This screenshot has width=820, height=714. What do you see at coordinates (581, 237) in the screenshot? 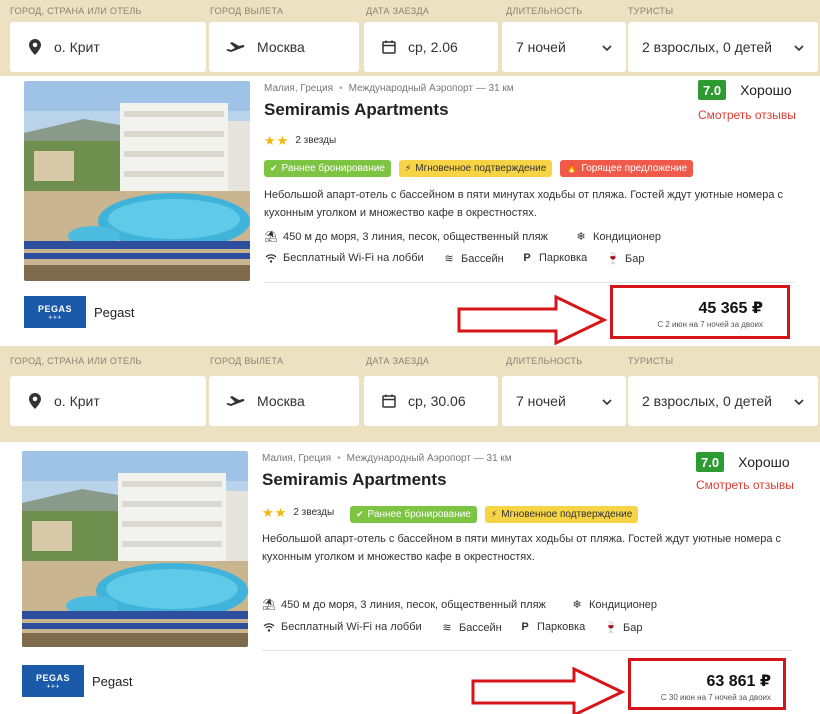
I see `snowflake-icon: ❄` at bounding box center [581, 237].